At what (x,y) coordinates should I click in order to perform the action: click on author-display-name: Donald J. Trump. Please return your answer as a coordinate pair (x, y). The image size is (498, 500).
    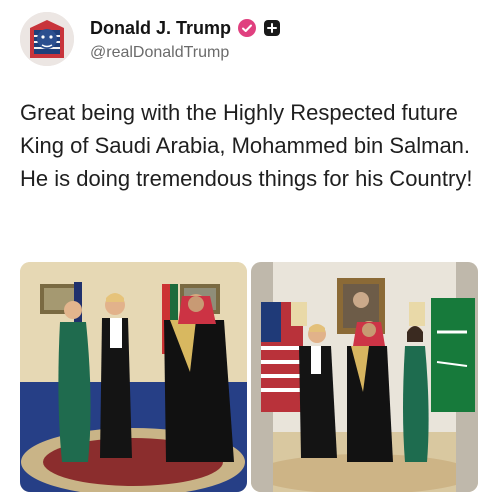
    Looking at the image, I should click on (160, 28).